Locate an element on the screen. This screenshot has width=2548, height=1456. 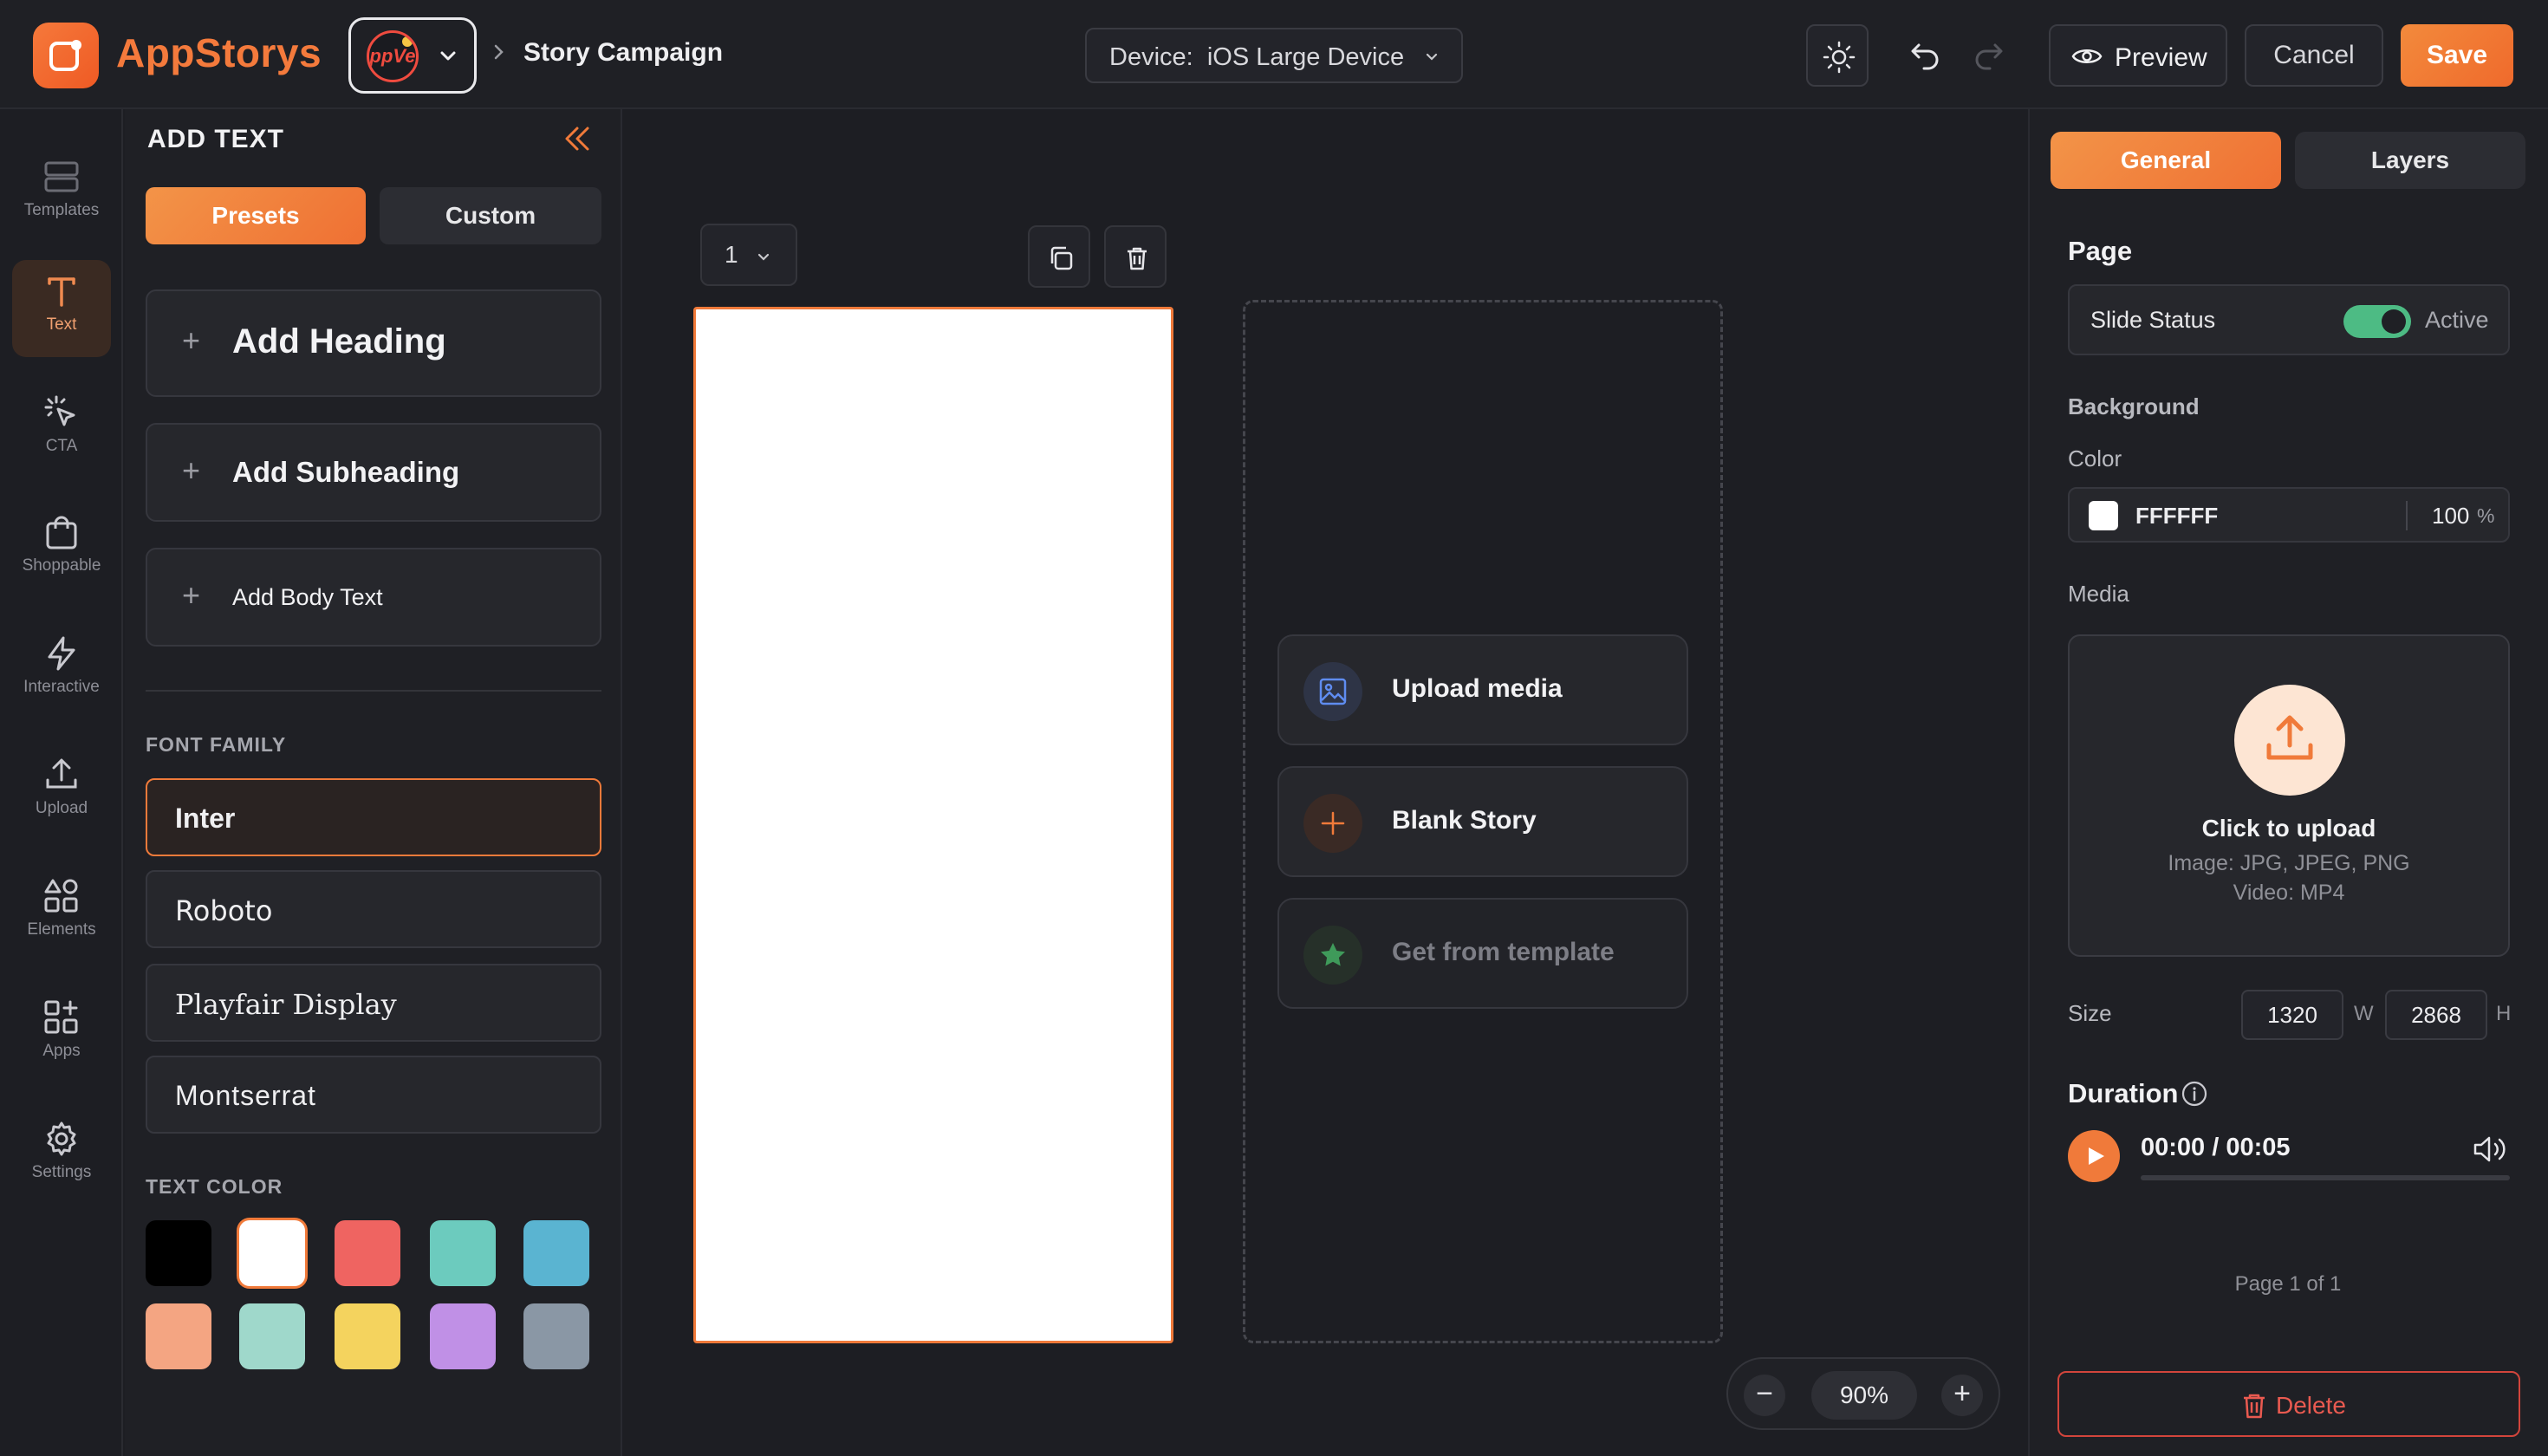
cursor-click-icon is located at coordinates (59, 410).